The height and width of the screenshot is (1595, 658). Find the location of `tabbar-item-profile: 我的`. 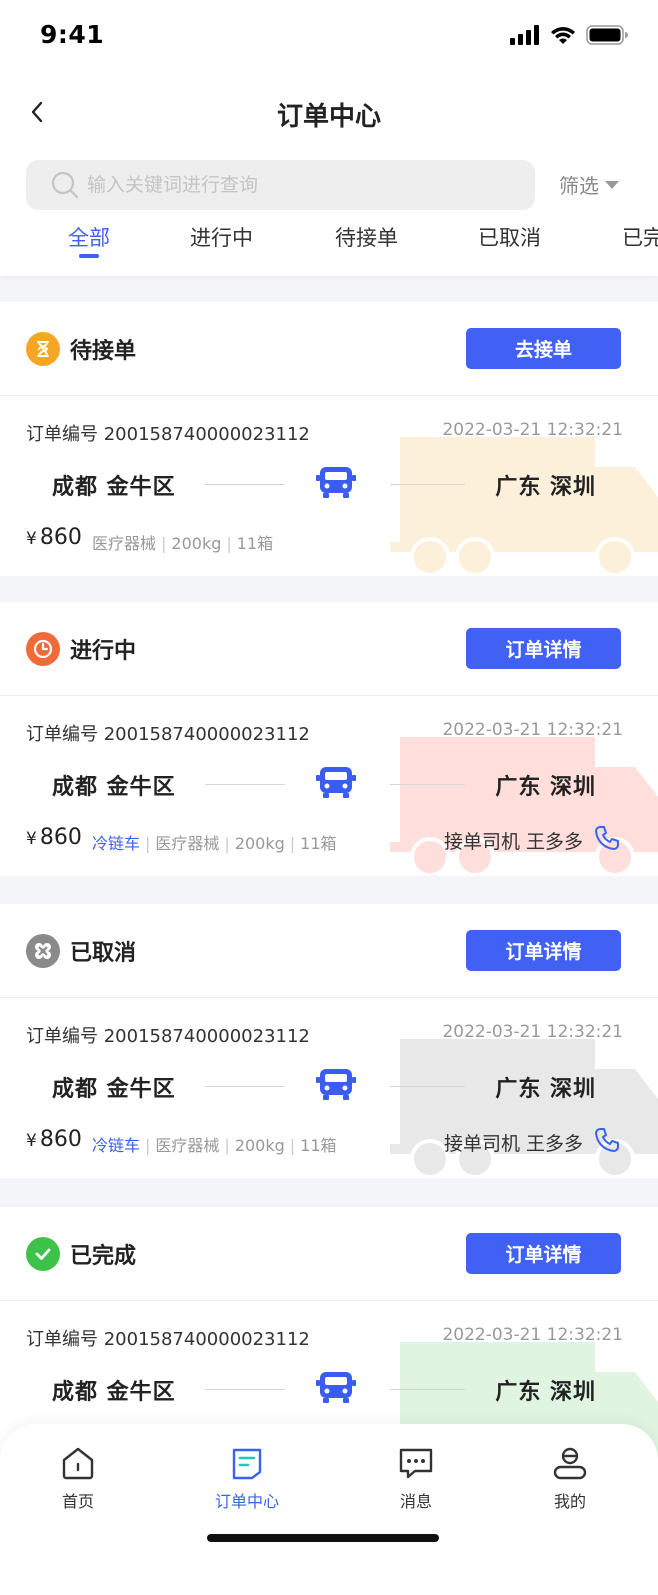

tabbar-item-profile: 我的 is located at coordinates (570, 1478).